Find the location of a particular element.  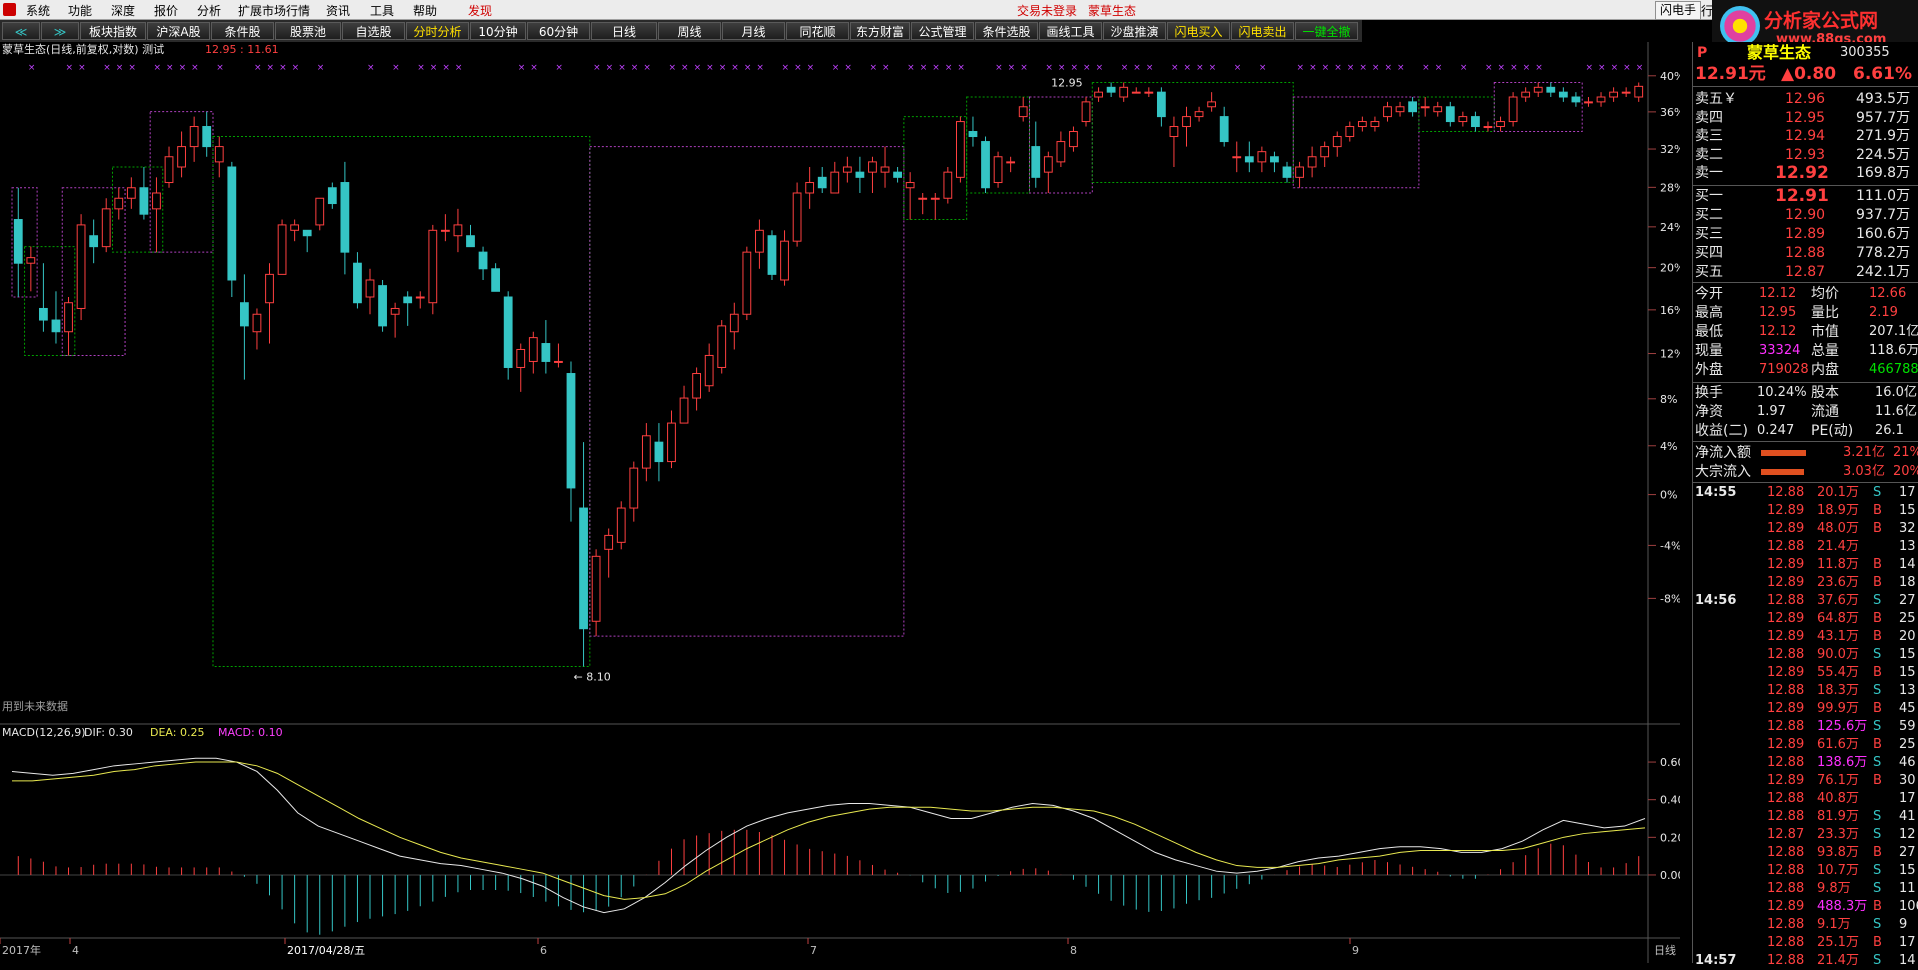

flow-bar is located at coordinates (1782, 472).